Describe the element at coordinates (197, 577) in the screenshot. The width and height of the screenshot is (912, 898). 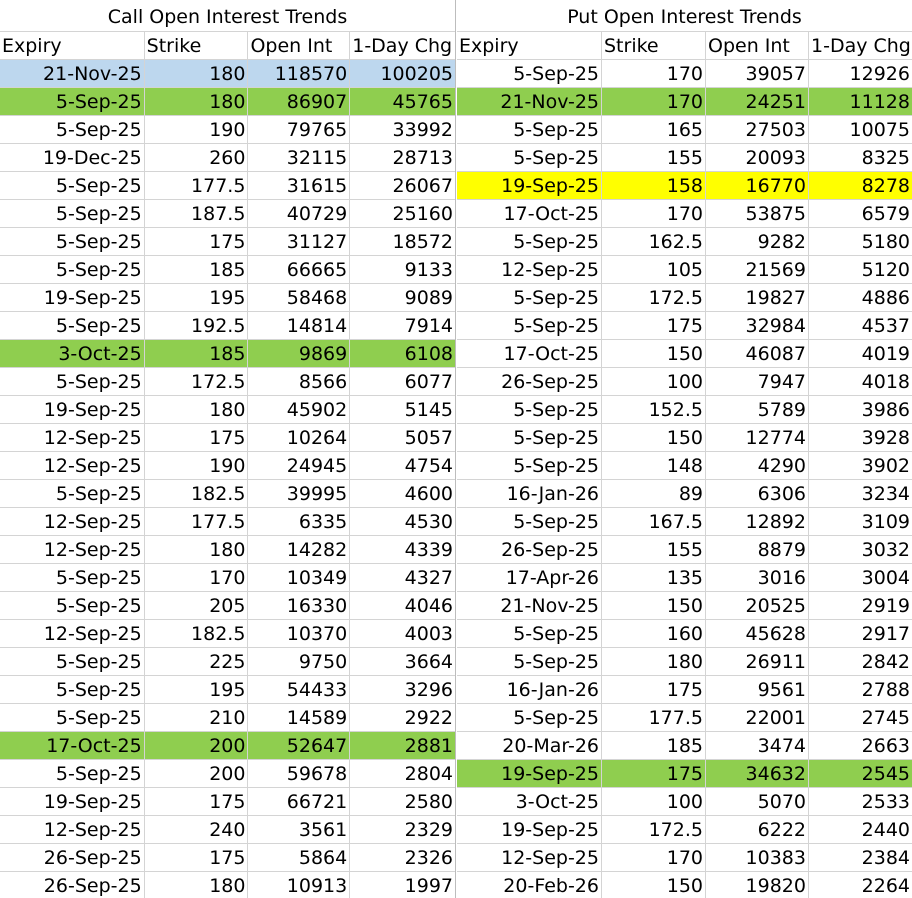
I see `call-strike-cell: 170` at that location.